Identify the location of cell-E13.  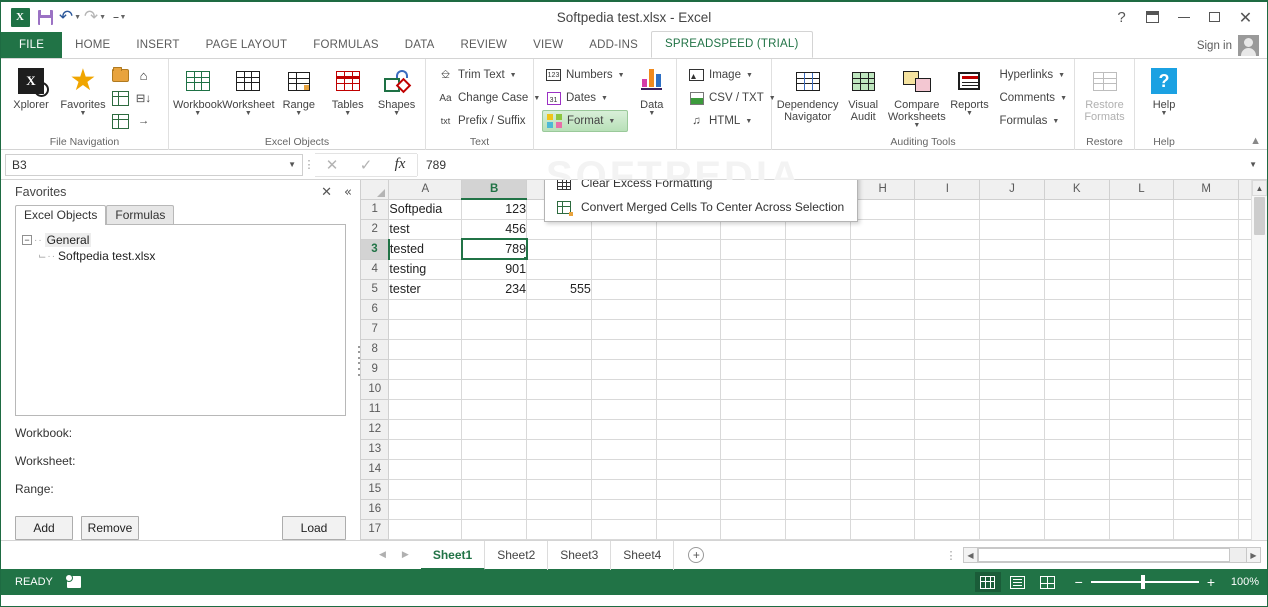
(689, 449).